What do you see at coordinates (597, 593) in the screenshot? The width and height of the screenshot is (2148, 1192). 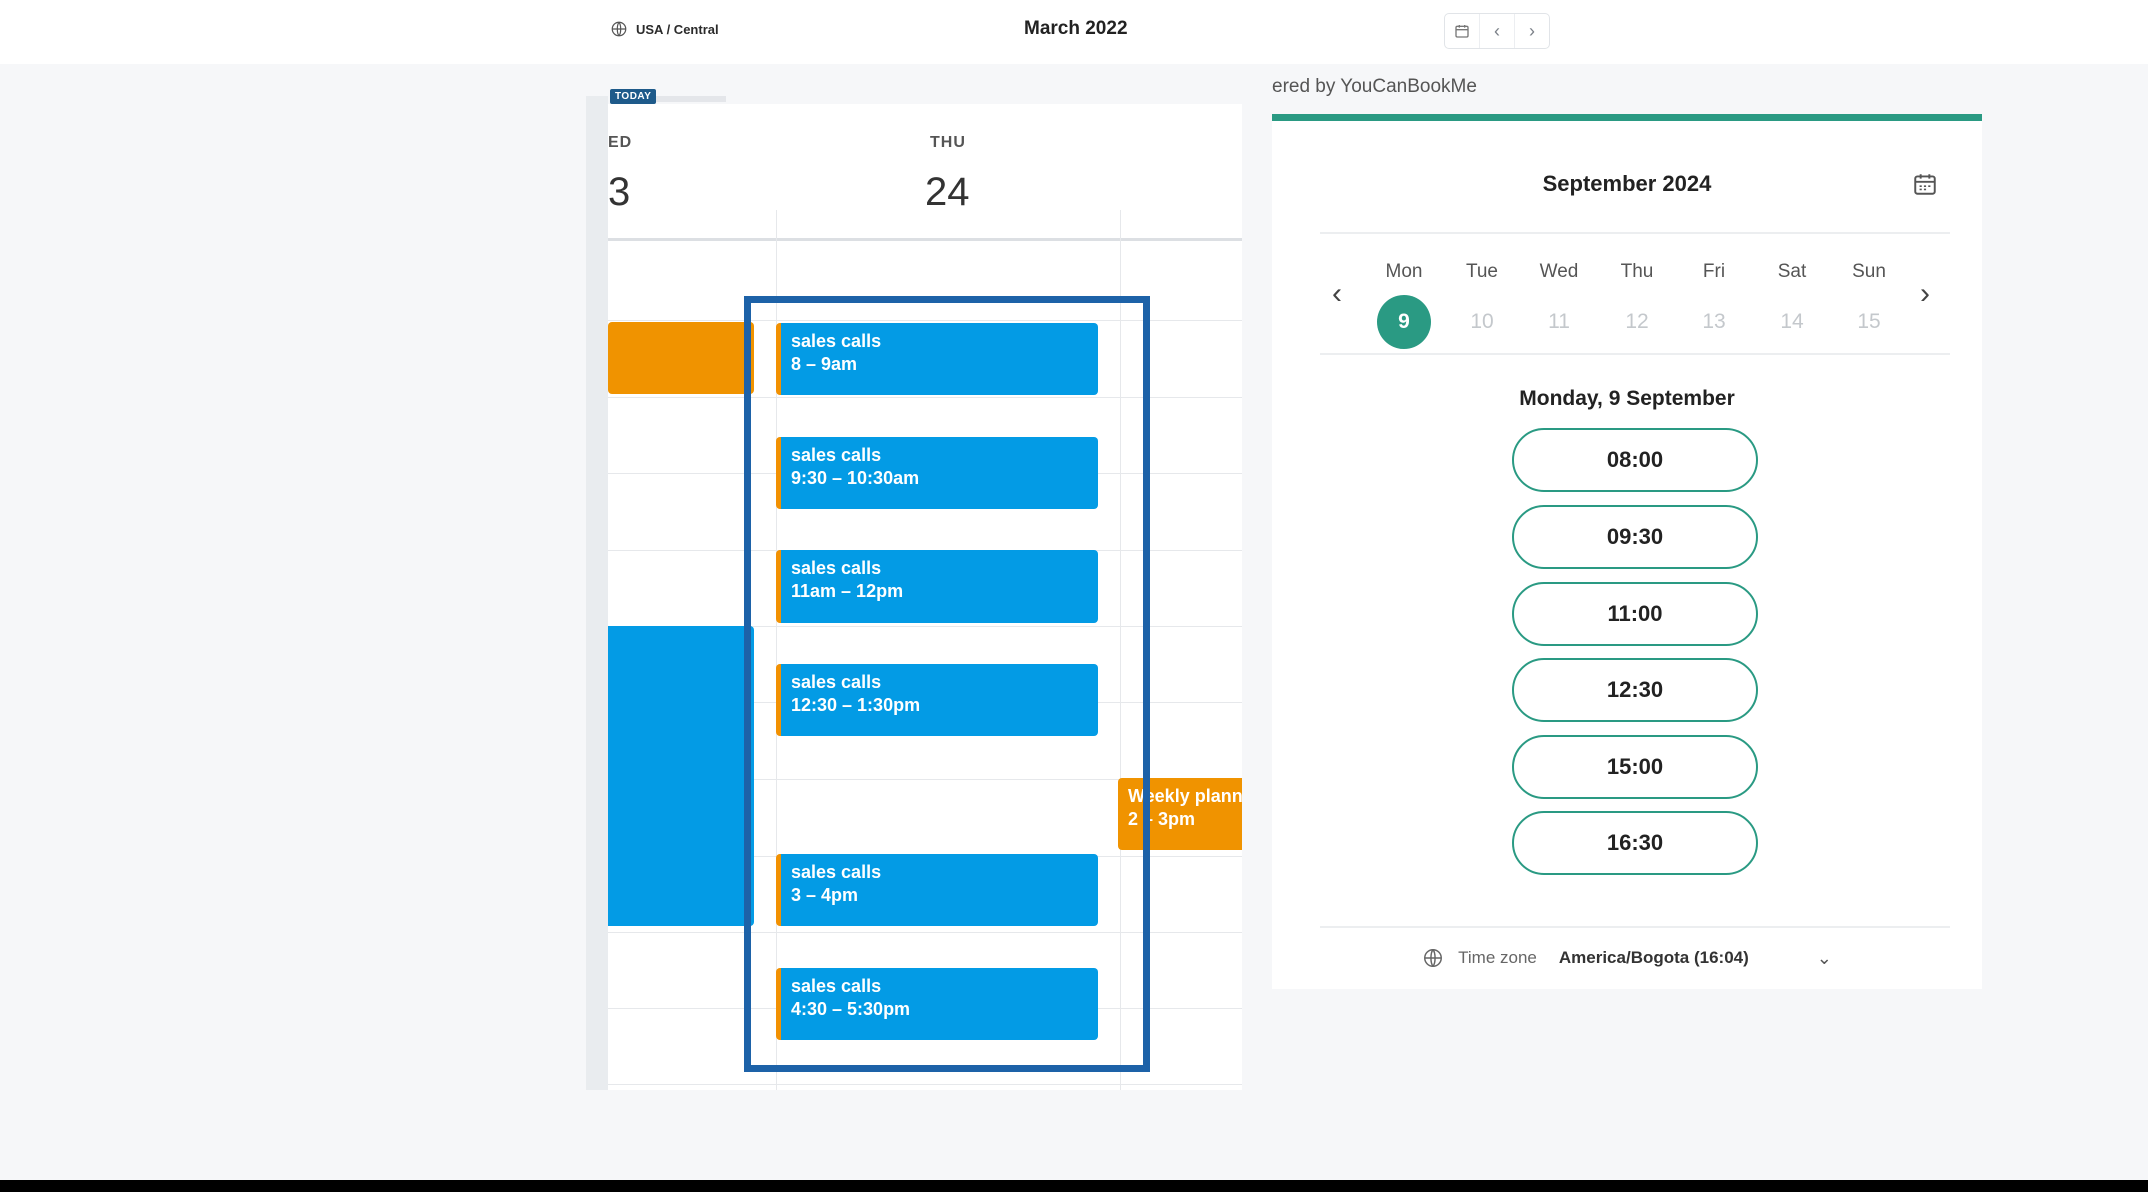 I see `calendar-scroll-strip` at bounding box center [597, 593].